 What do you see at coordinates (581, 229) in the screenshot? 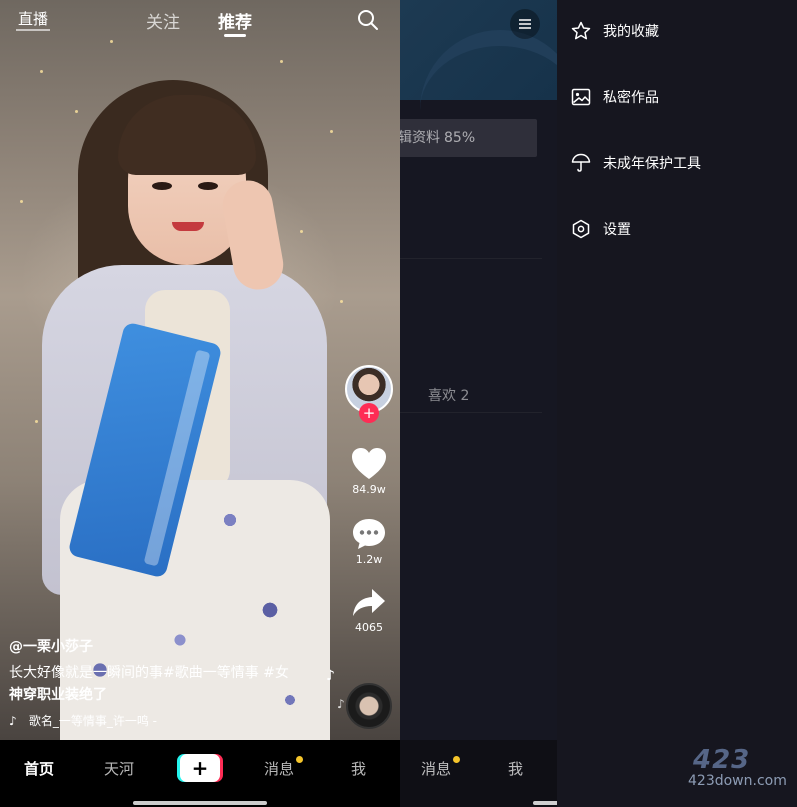
I see `settings-hex-icon` at bounding box center [581, 229].